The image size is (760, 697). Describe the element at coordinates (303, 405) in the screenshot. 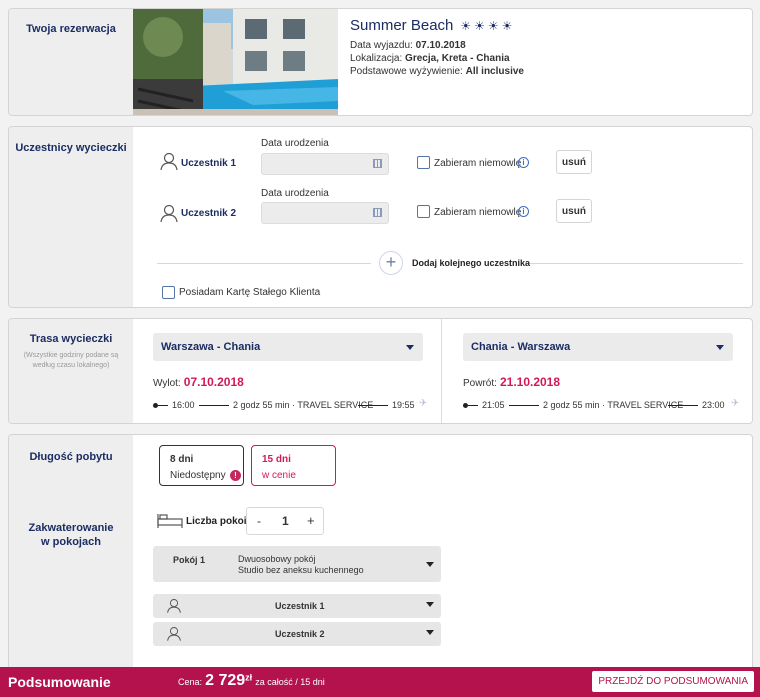

I see `outbound-flight-info: 2 godz 55 min · TRAVEL SERVICE` at that location.